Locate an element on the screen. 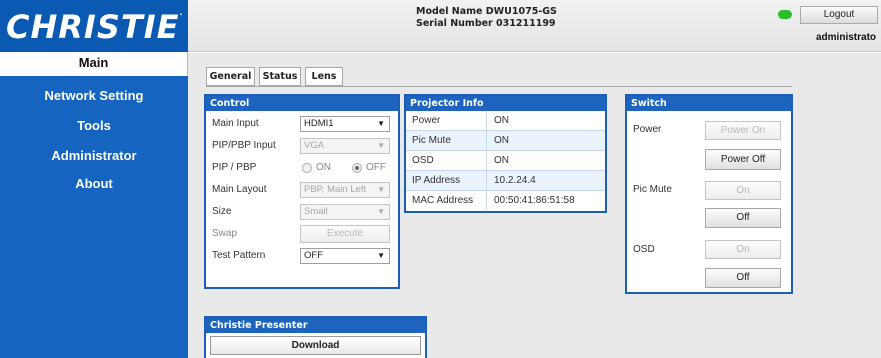  info-row-ip-address: IP Address 10.2.24.4 is located at coordinates (505, 181).